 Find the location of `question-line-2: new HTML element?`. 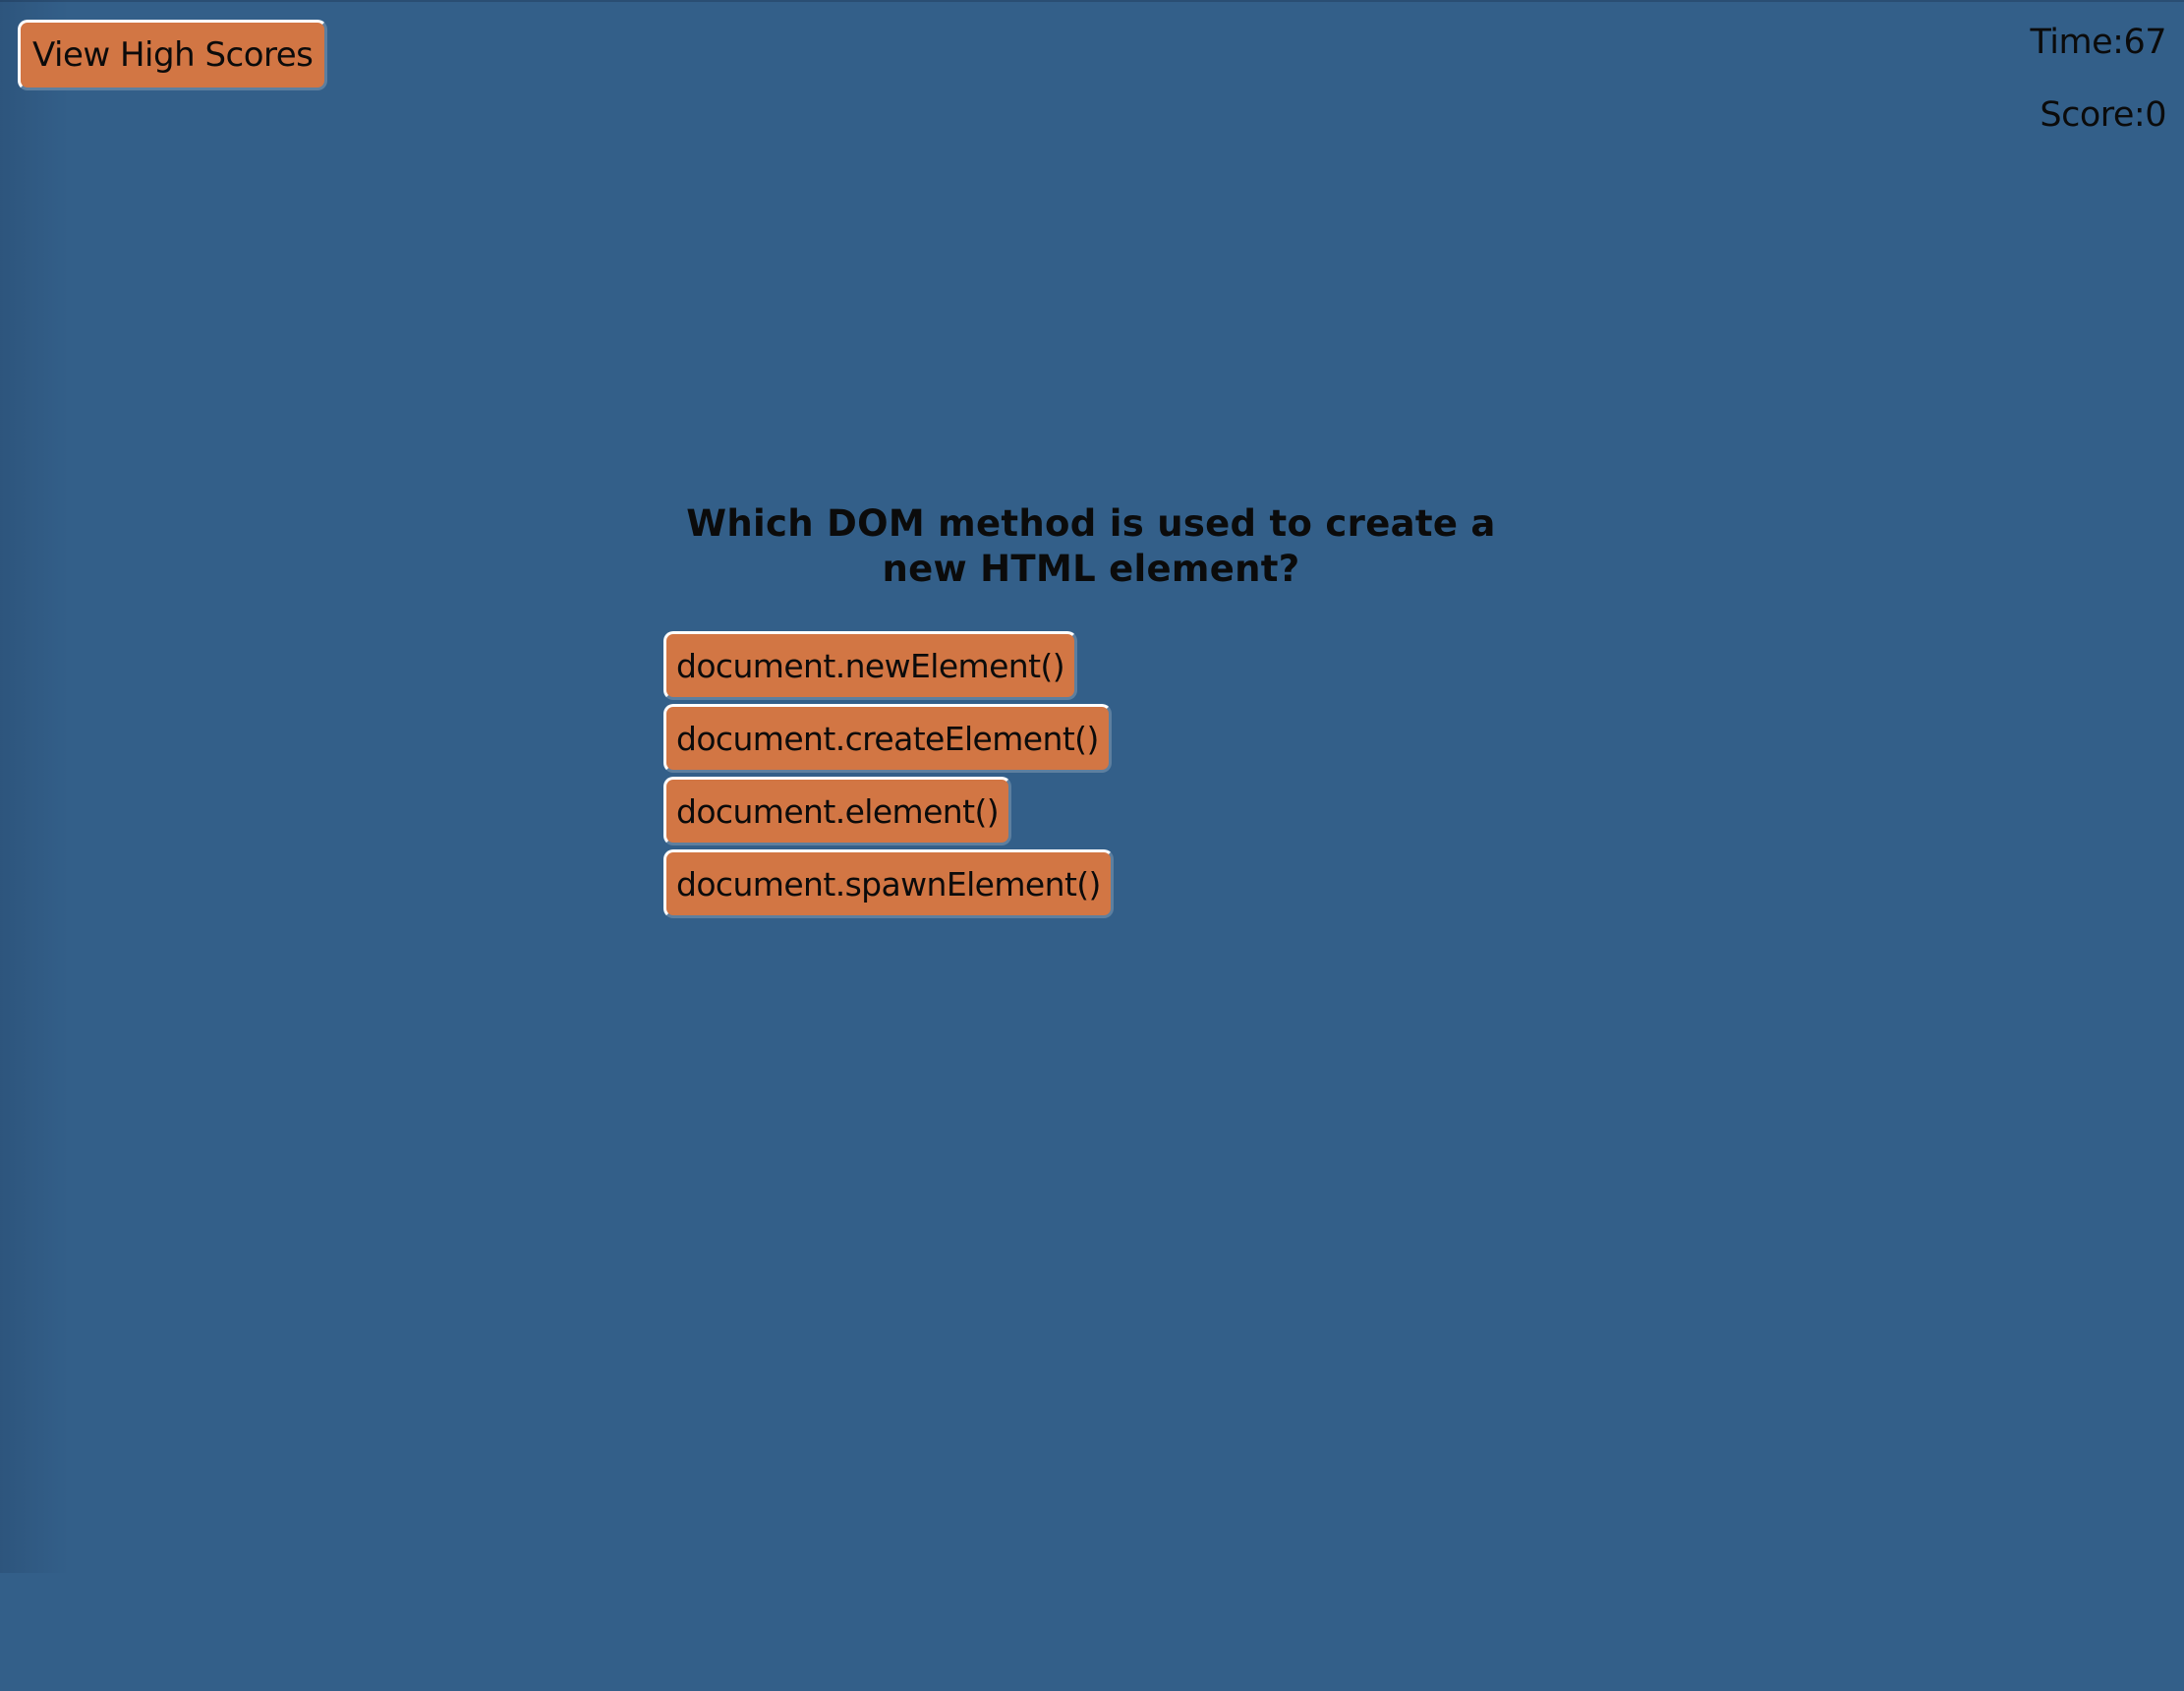

question-line-2: new HTML element? is located at coordinates (1091, 569).